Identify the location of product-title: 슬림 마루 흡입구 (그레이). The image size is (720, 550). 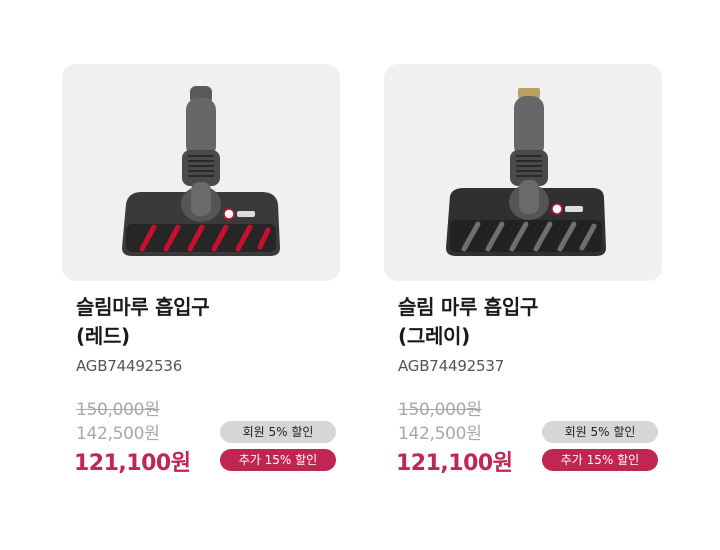
(530, 322).